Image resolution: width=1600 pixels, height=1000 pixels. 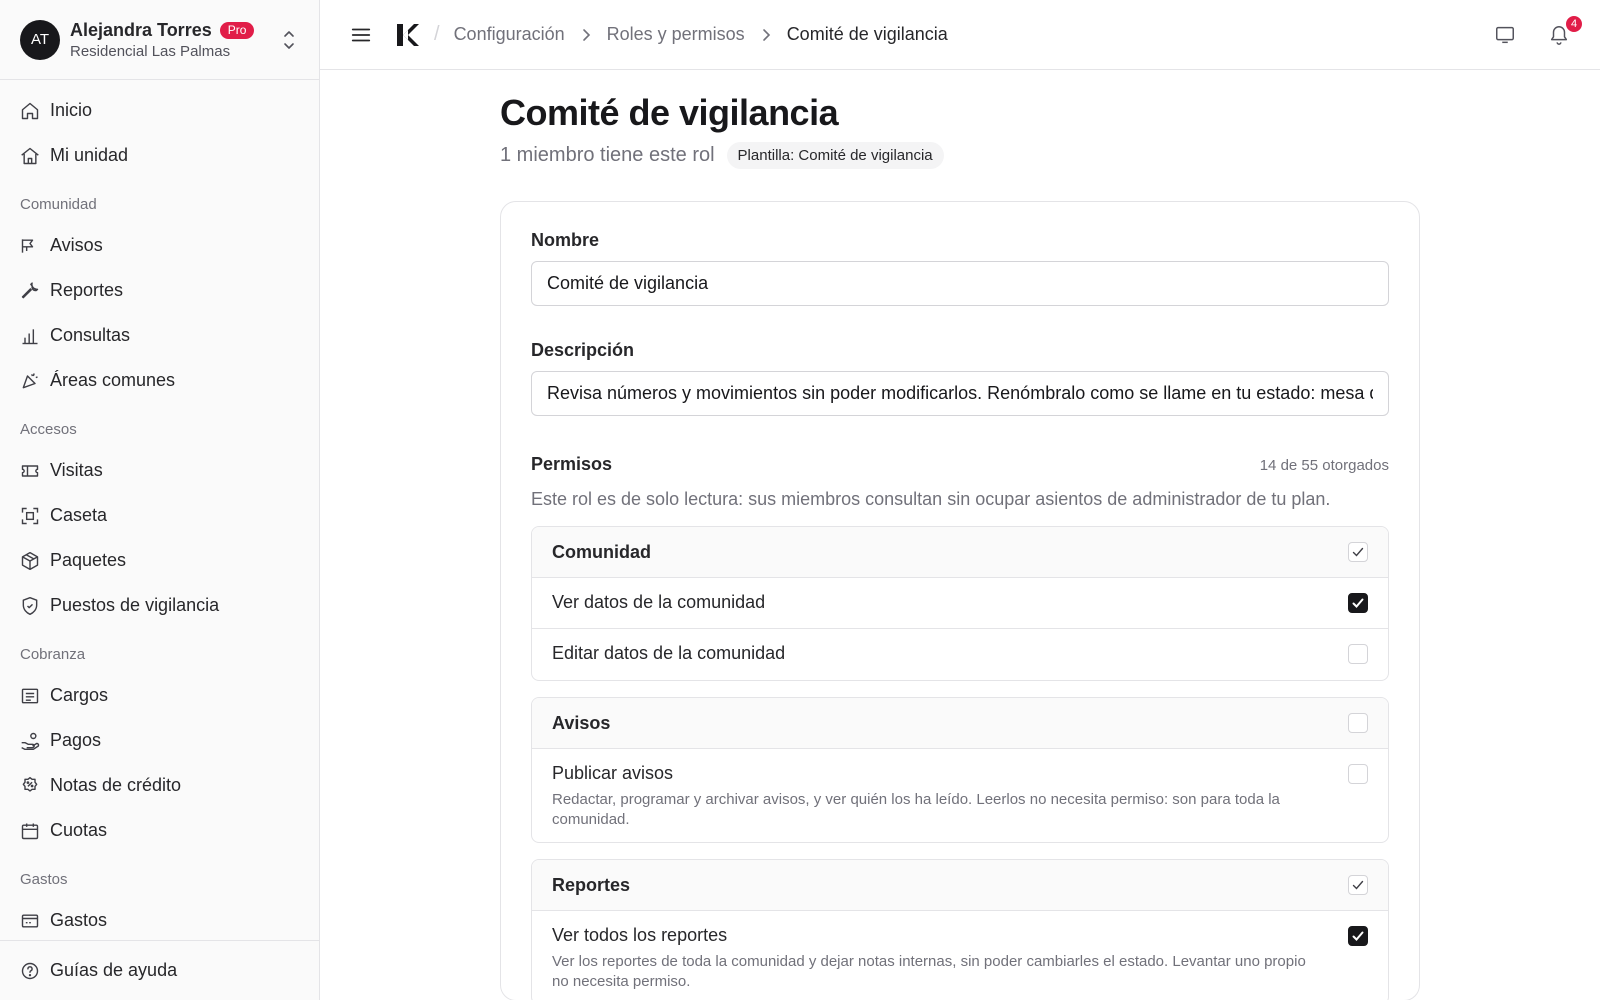 What do you see at coordinates (960, 552) in the screenshot?
I see `group-header: Comunidad` at bounding box center [960, 552].